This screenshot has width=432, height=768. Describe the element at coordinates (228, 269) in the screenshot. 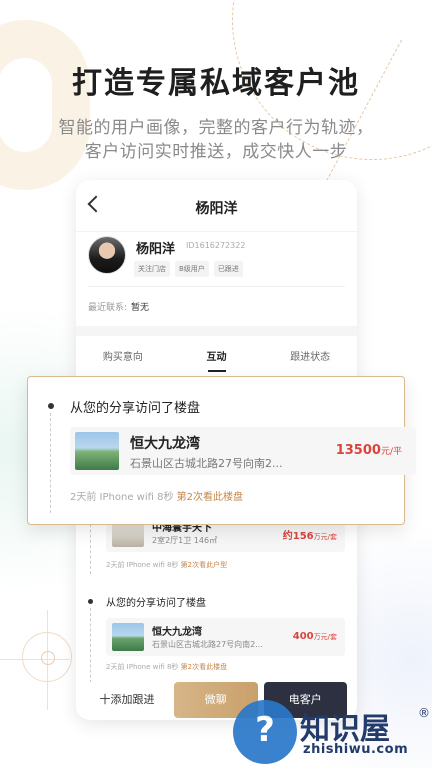

I see `tag: 已跟进` at that location.